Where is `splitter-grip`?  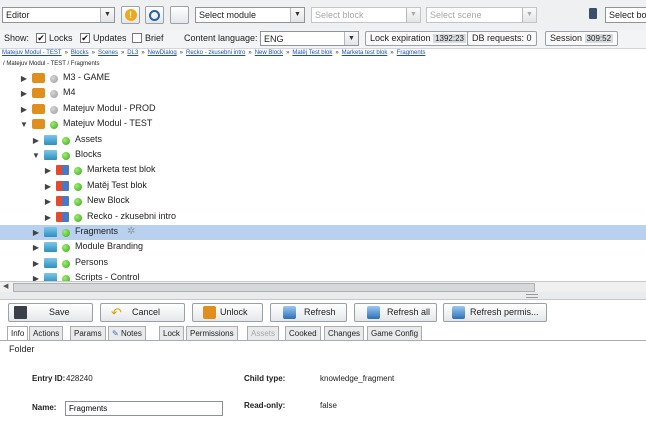 splitter-grip is located at coordinates (532, 296).